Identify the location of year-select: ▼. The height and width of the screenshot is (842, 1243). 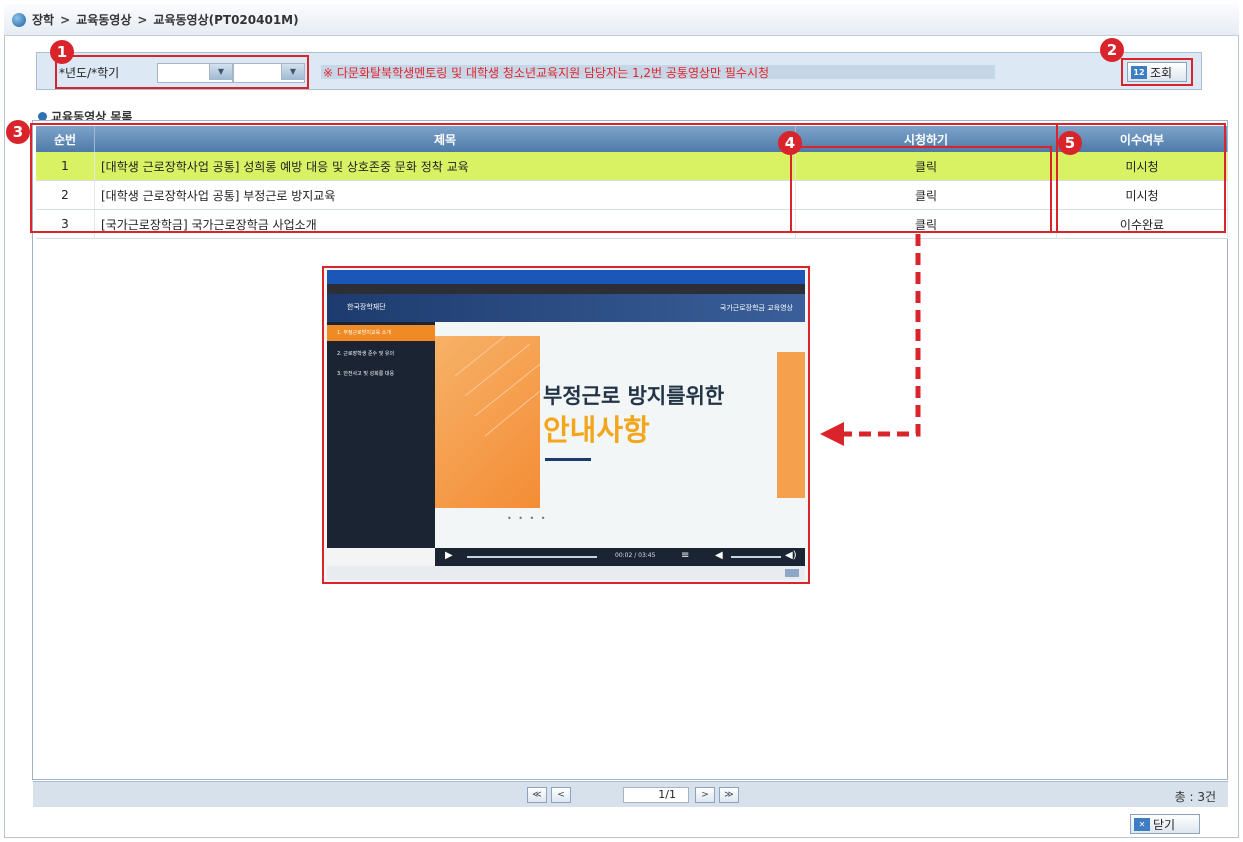
(195, 73).